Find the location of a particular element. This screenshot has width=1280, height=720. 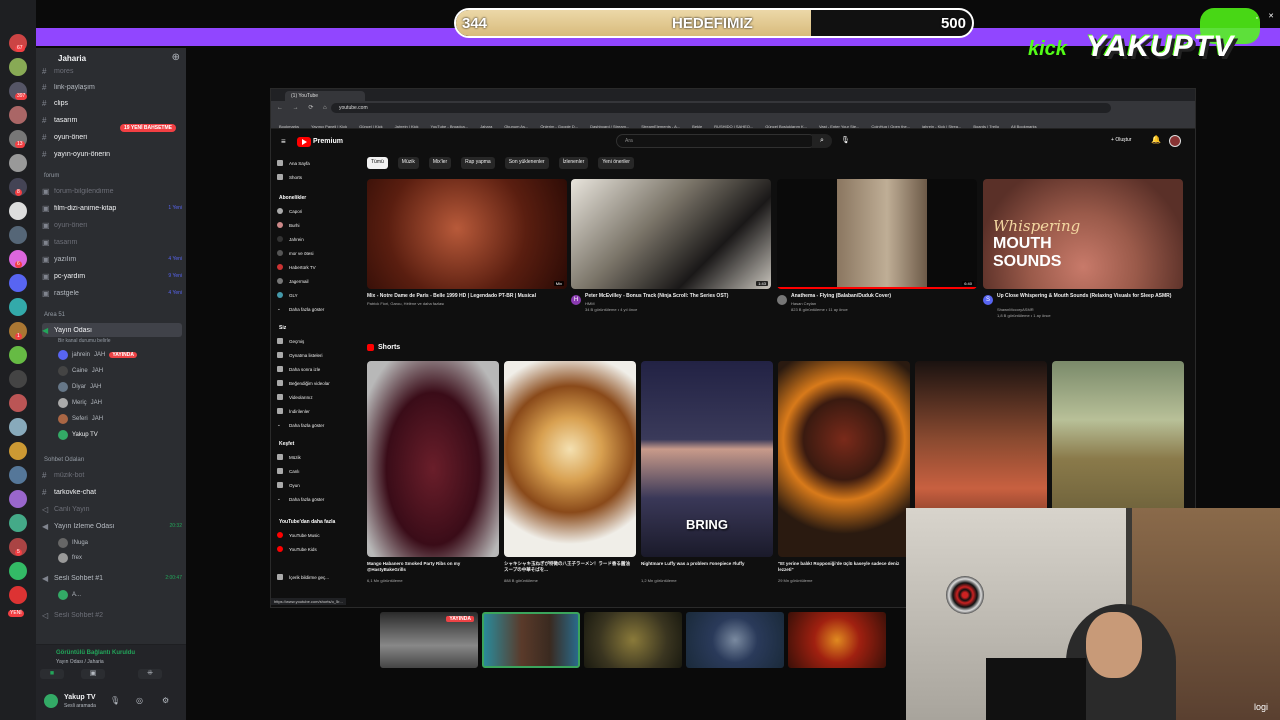

video-thumbnail: 6:40 is located at coordinates (877, 234).